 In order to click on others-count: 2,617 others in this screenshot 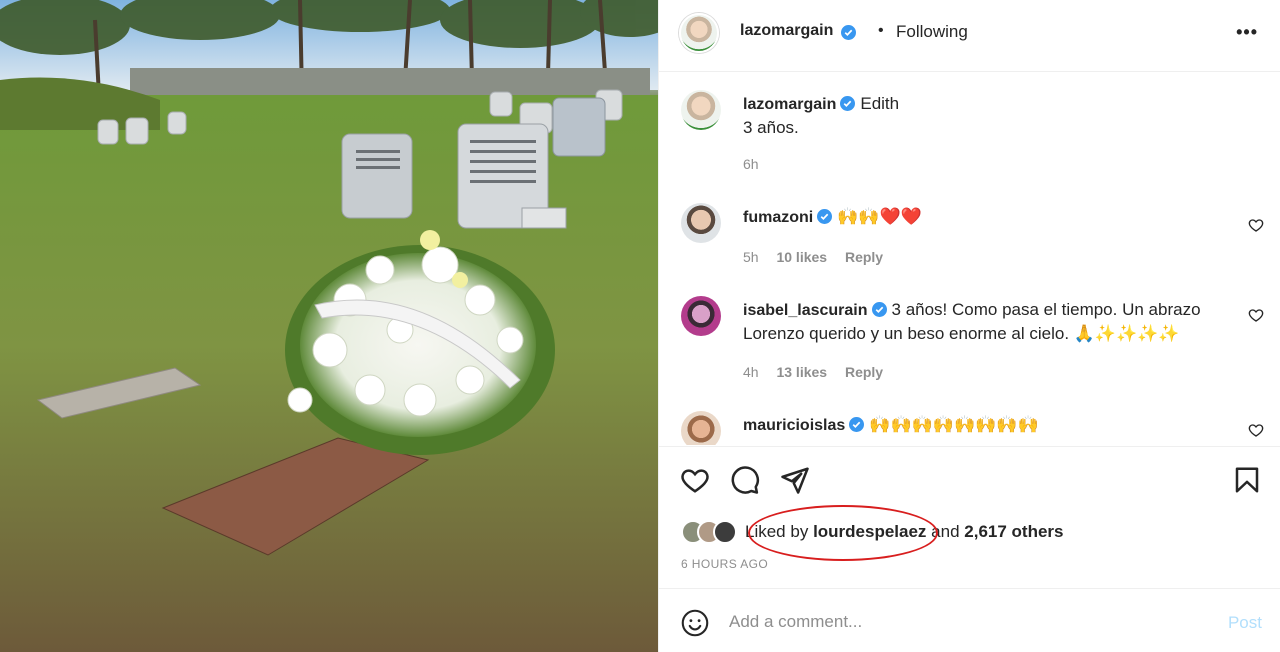, I will do `click(1013, 532)`.